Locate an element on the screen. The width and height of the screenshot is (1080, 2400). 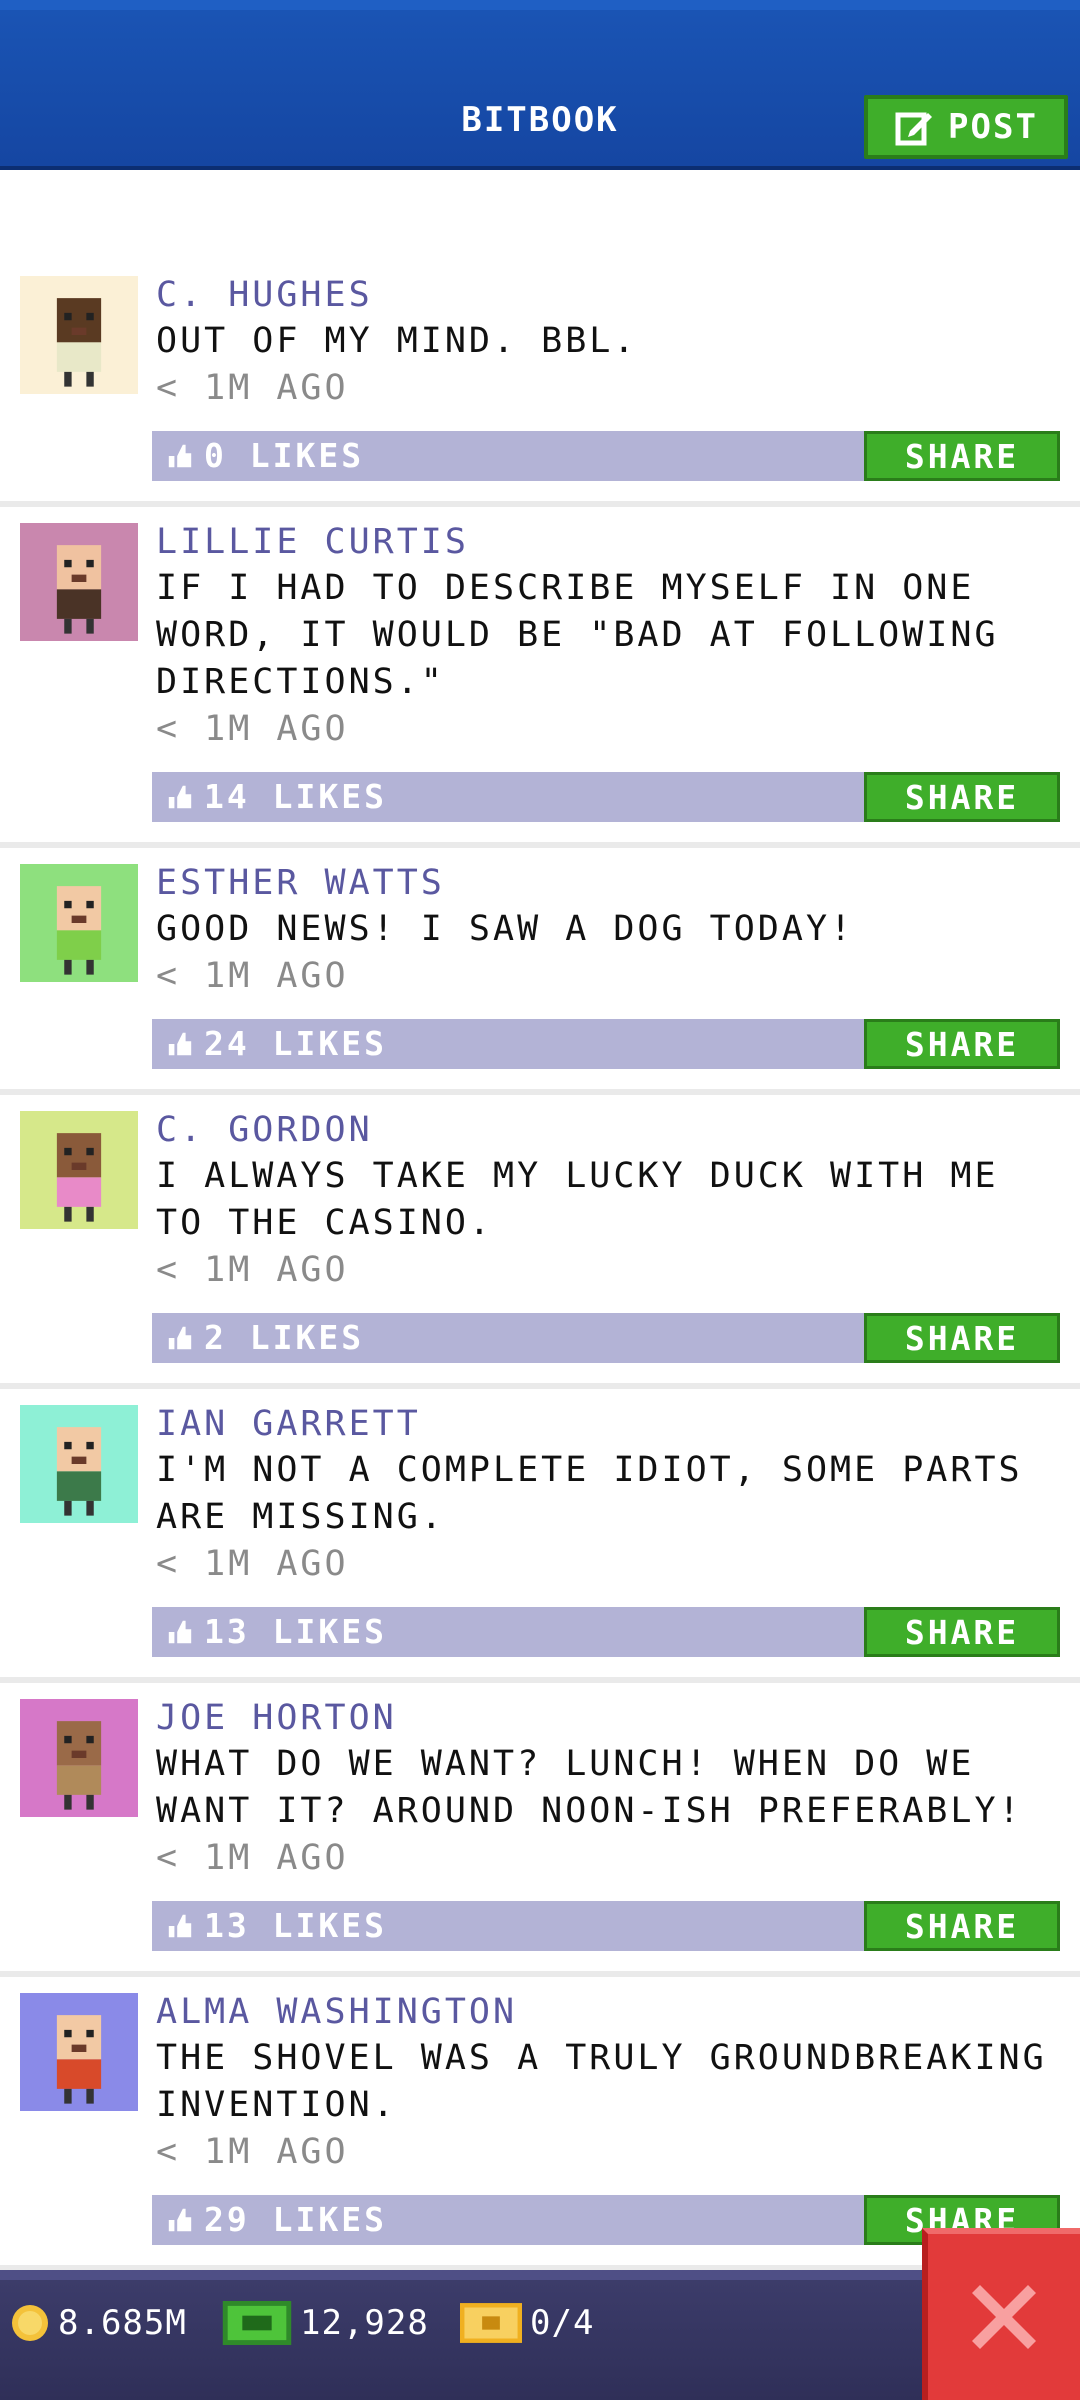
bux-value: 12,928 is located at coordinates (364, 2323).